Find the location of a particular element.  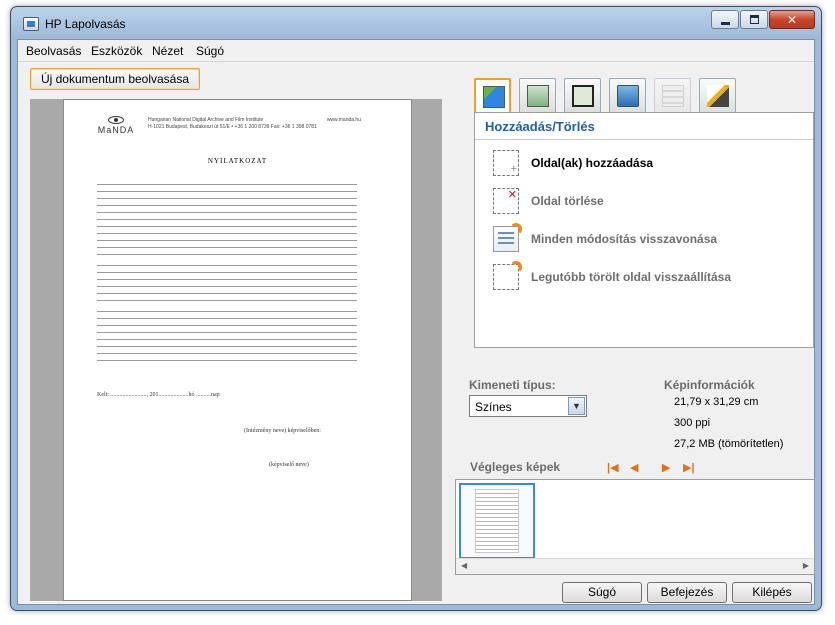

undo-arrow-icon is located at coordinates (516, 229).